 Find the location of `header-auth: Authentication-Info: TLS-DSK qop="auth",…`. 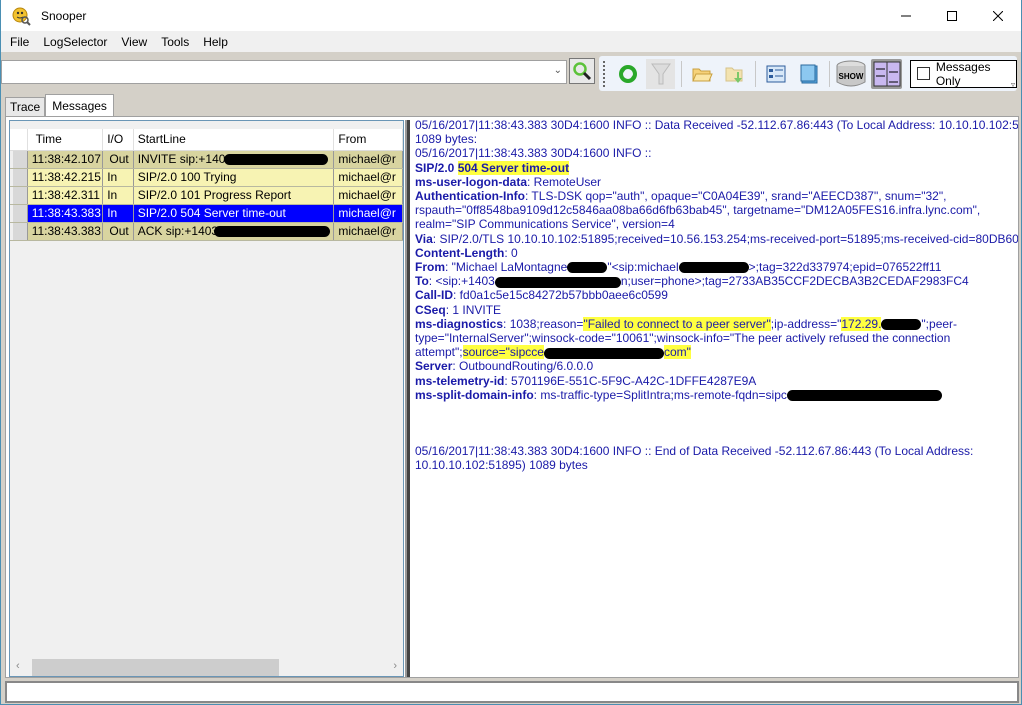

header-auth: Authentication-Info: TLS-DSK qop="auth",… is located at coordinates (681, 196).